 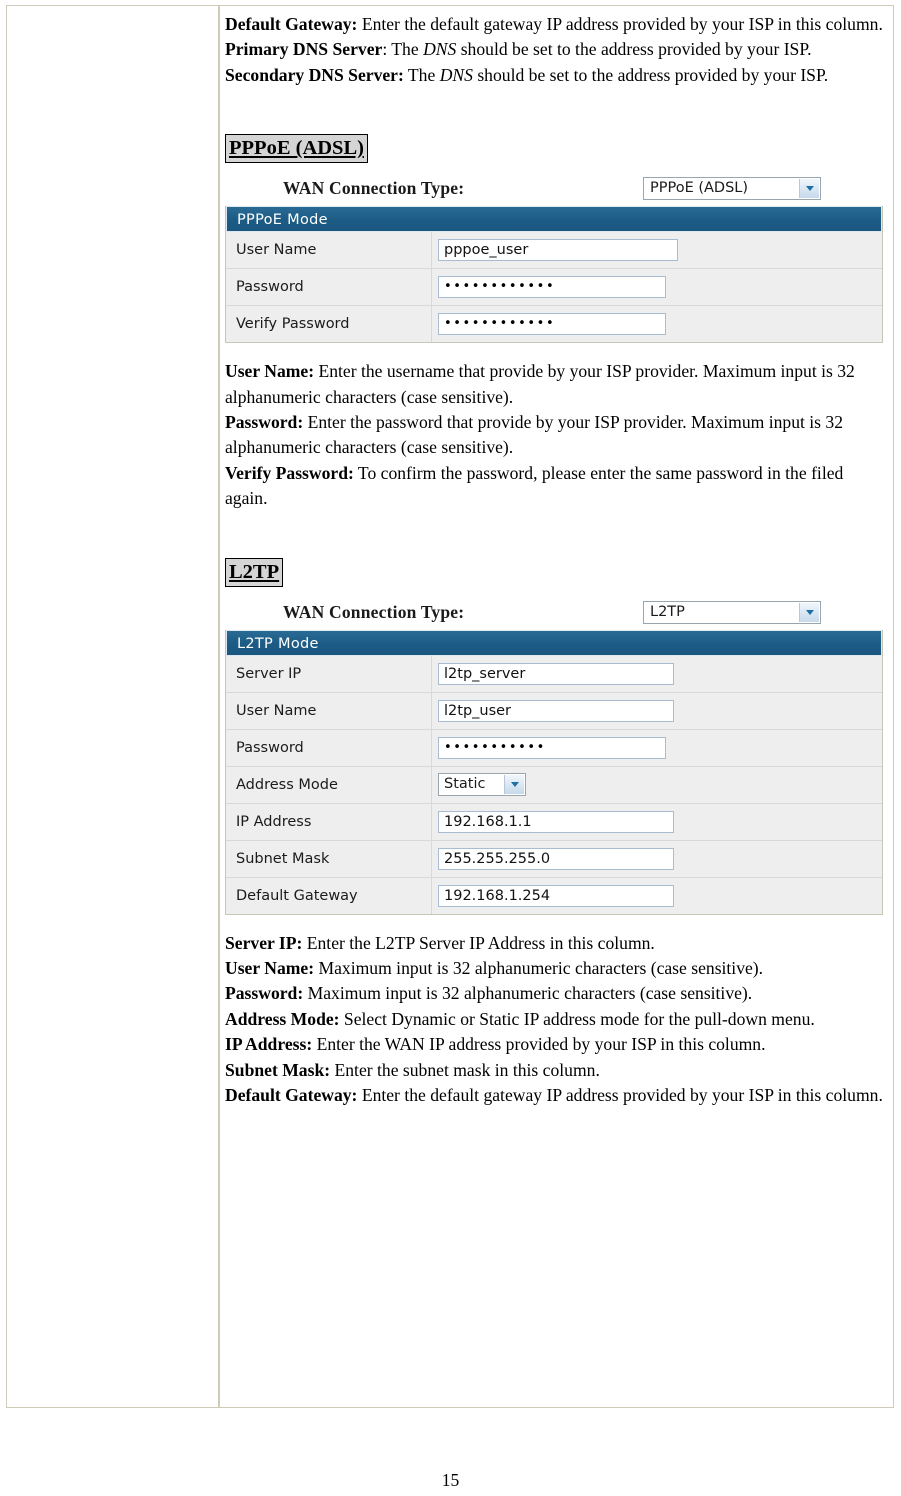 I want to click on table-row: Default Gateway 192.168.1.254, so click(x=554, y=895).